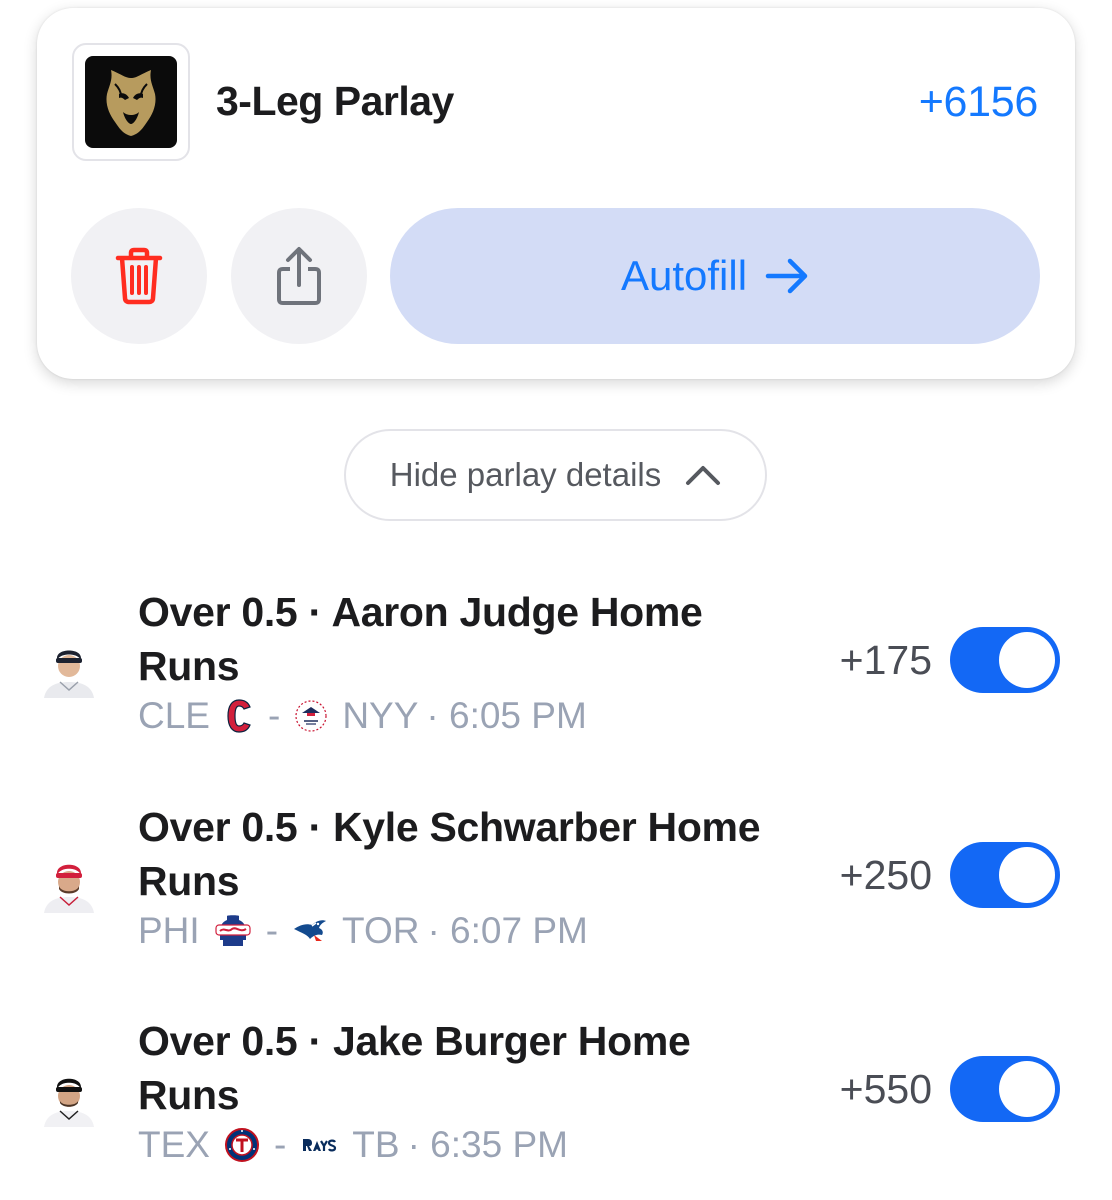  What do you see at coordinates (174, 1144) in the screenshot?
I see `away-team: TEX` at bounding box center [174, 1144].